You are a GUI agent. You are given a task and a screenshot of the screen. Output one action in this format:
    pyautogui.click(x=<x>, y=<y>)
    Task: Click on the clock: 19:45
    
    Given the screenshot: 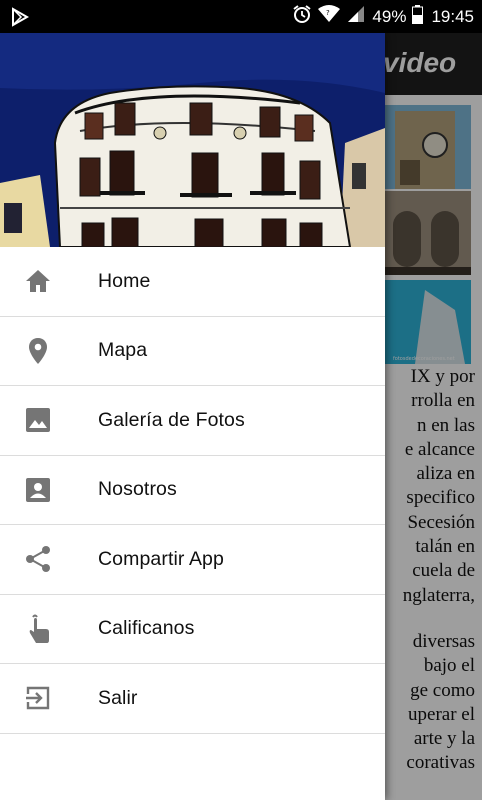 What is the action you would take?
    pyautogui.click(x=452, y=16)
    